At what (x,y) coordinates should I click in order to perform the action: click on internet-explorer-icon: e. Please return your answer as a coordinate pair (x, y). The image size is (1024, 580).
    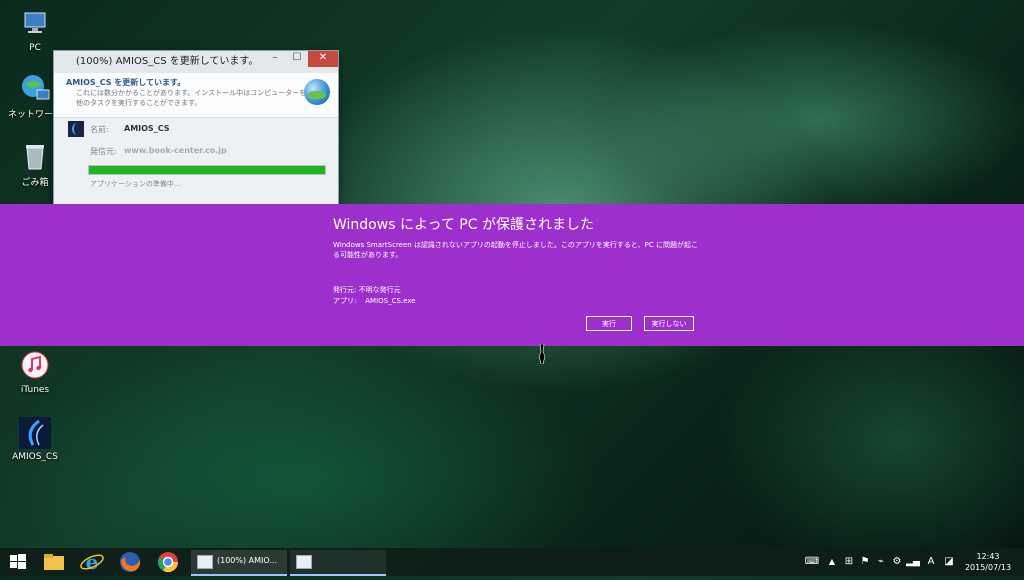
    Looking at the image, I should click on (92, 562).